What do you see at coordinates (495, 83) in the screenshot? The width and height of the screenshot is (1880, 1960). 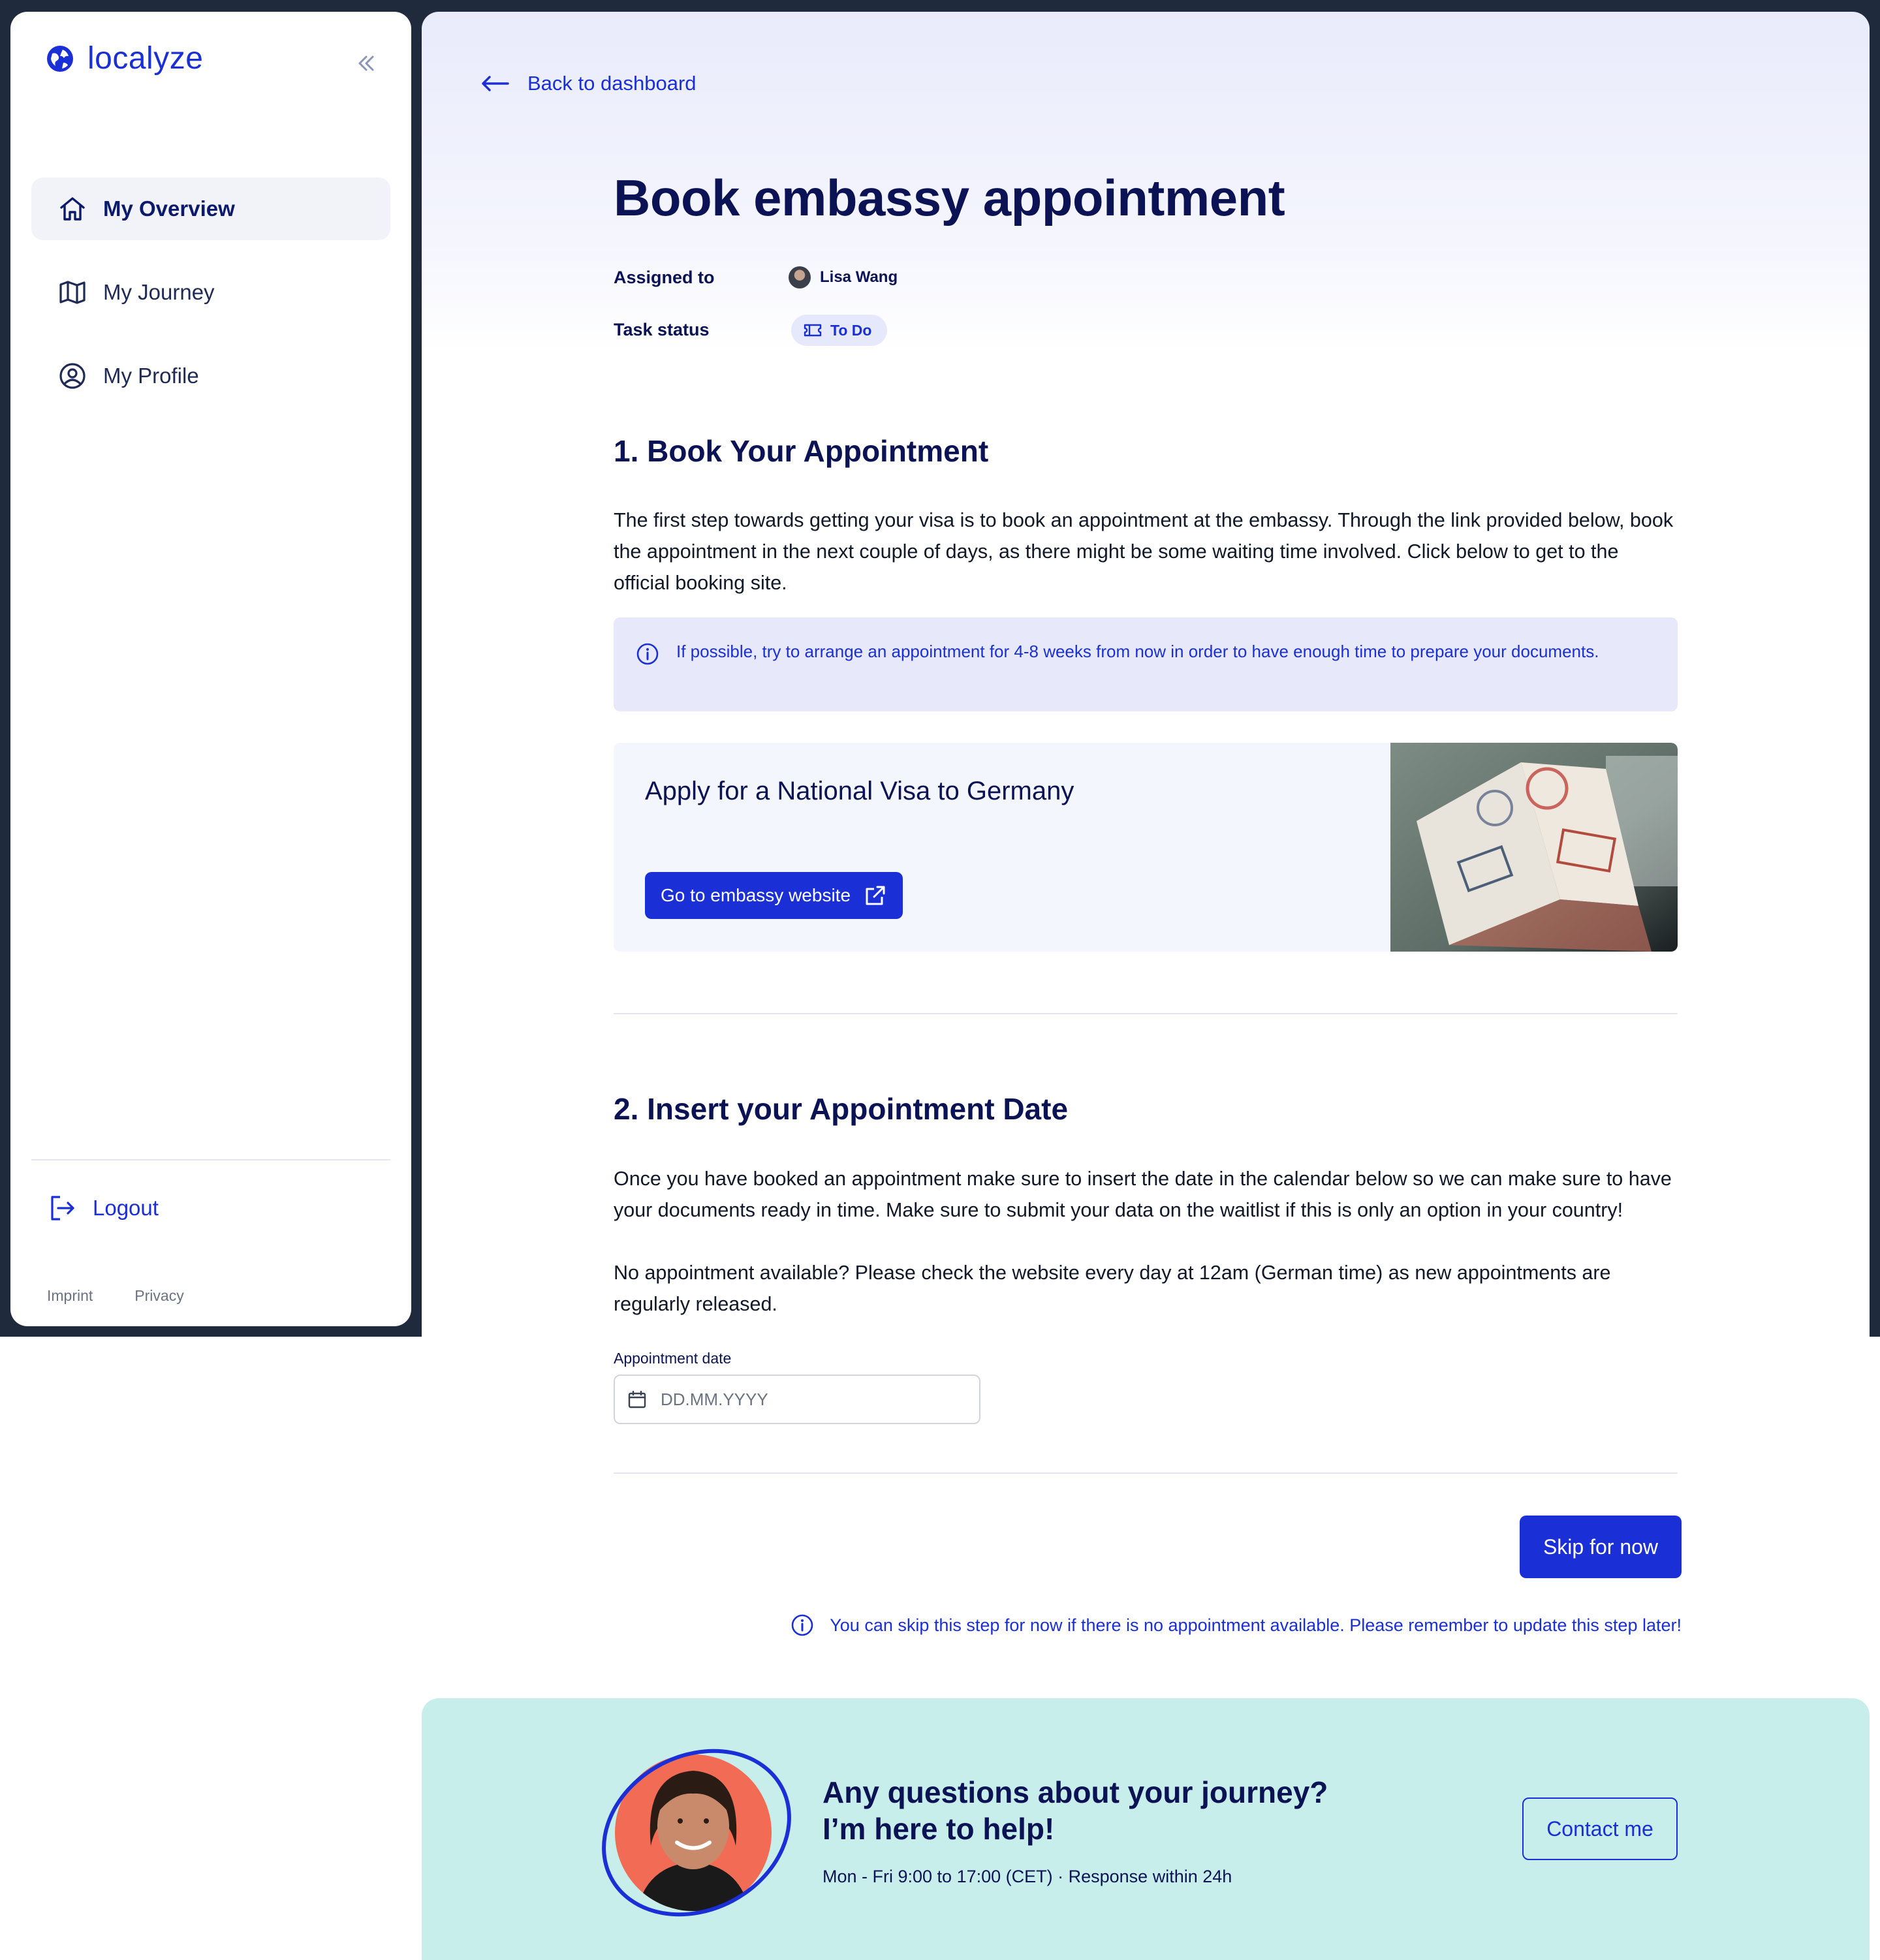 I see `arrow-left-icon` at bounding box center [495, 83].